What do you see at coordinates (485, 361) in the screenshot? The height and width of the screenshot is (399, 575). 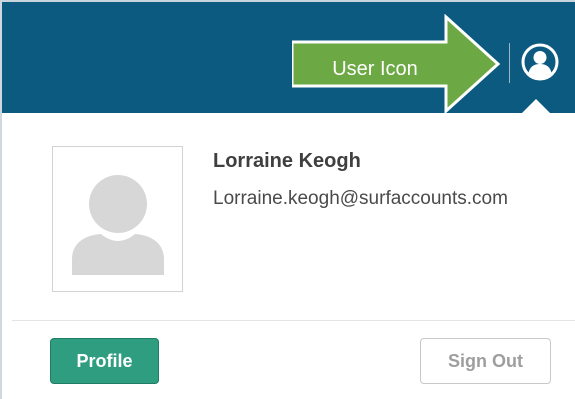 I see `sign-out-button: Sign Out` at bounding box center [485, 361].